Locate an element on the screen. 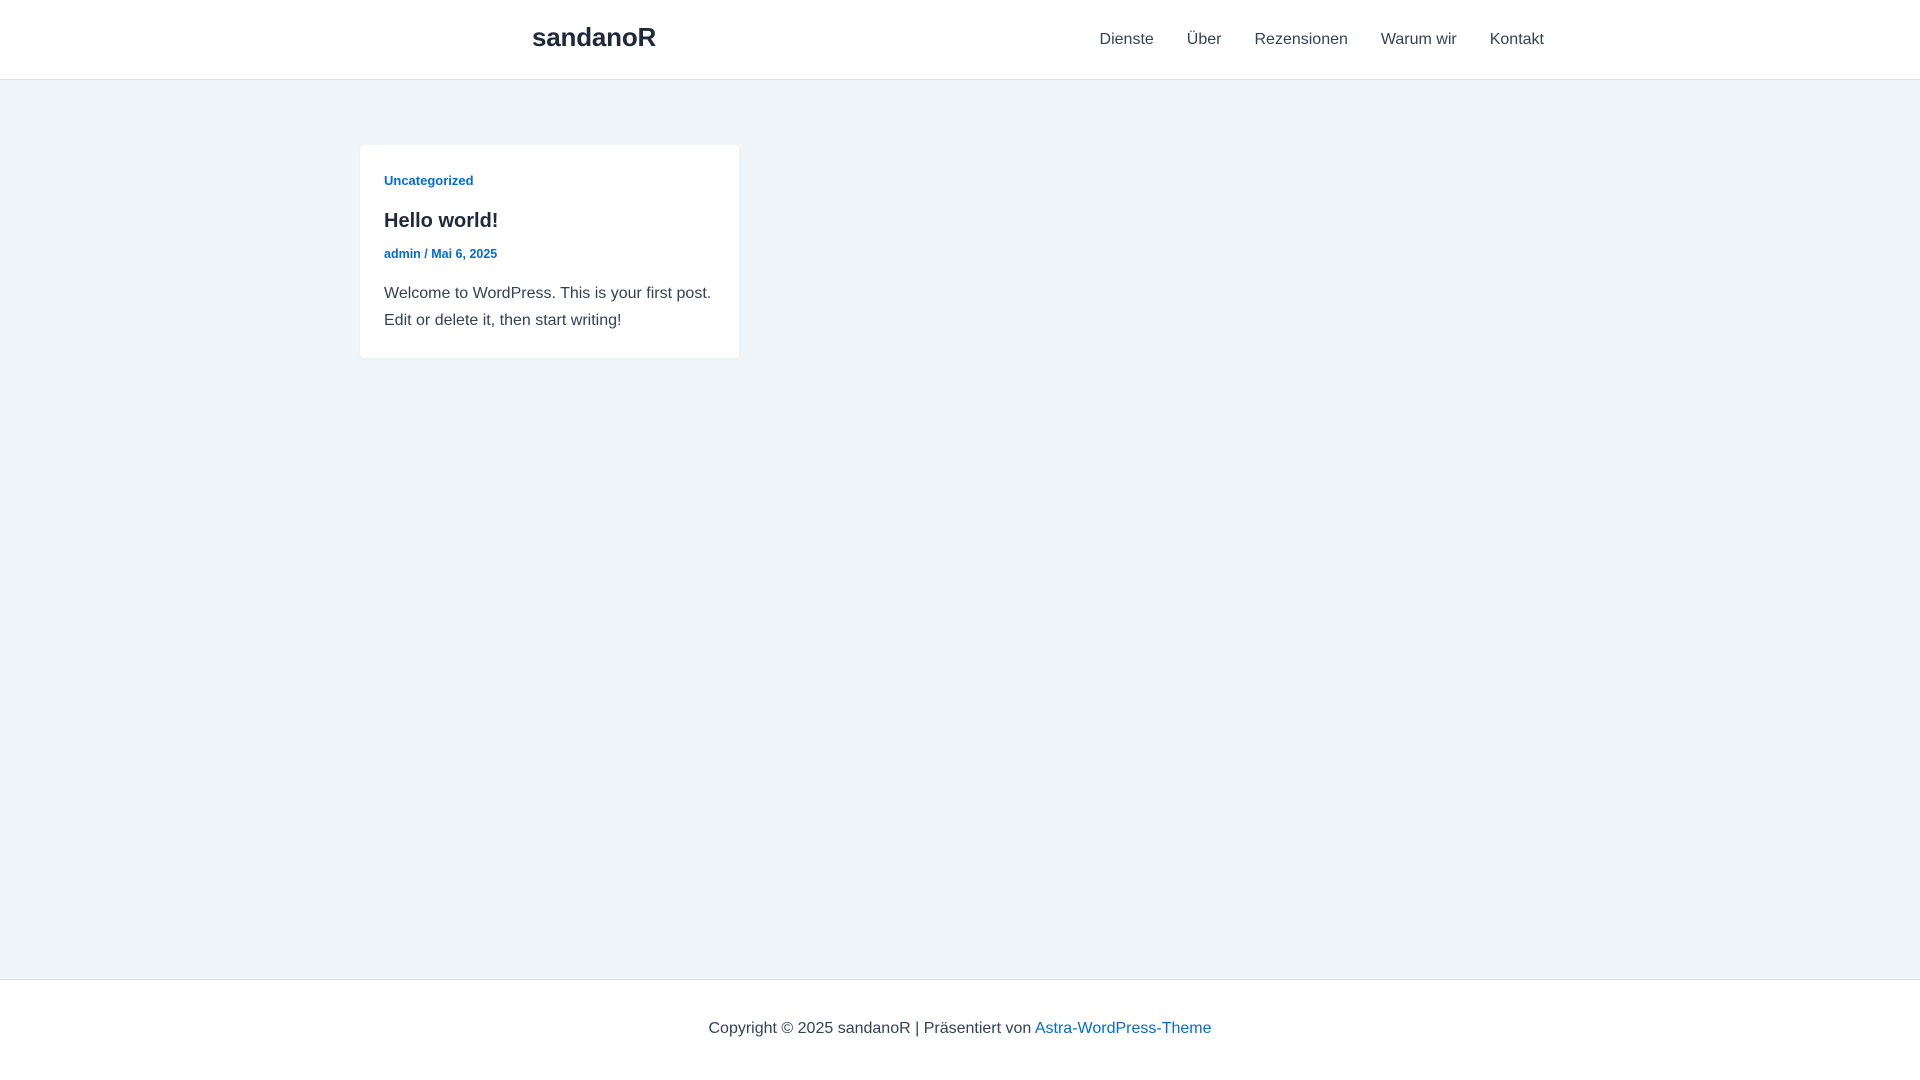 This screenshot has height=1080, width=1920. nav-item-ueber: Über is located at coordinates (1204, 39).